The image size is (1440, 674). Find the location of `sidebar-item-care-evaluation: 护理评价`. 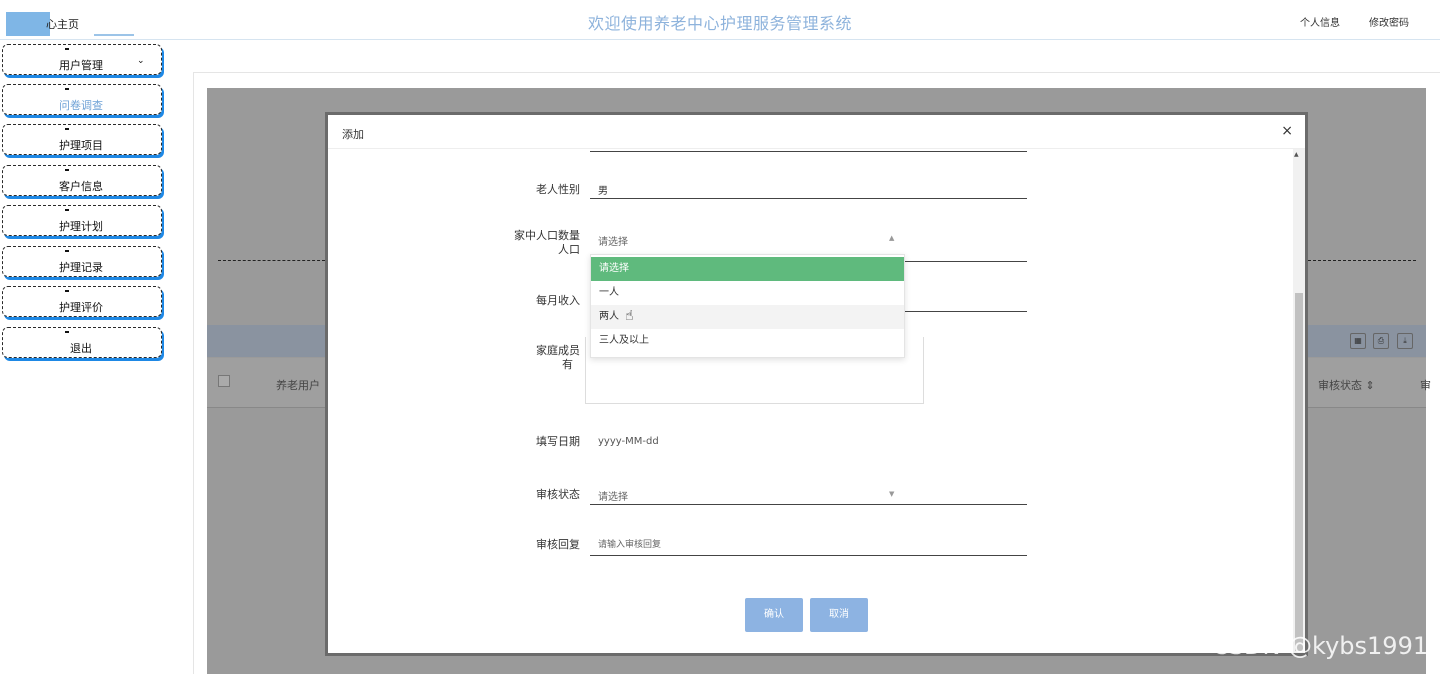

sidebar-item-care-evaluation: 护理评价 is located at coordinates (82, 301).